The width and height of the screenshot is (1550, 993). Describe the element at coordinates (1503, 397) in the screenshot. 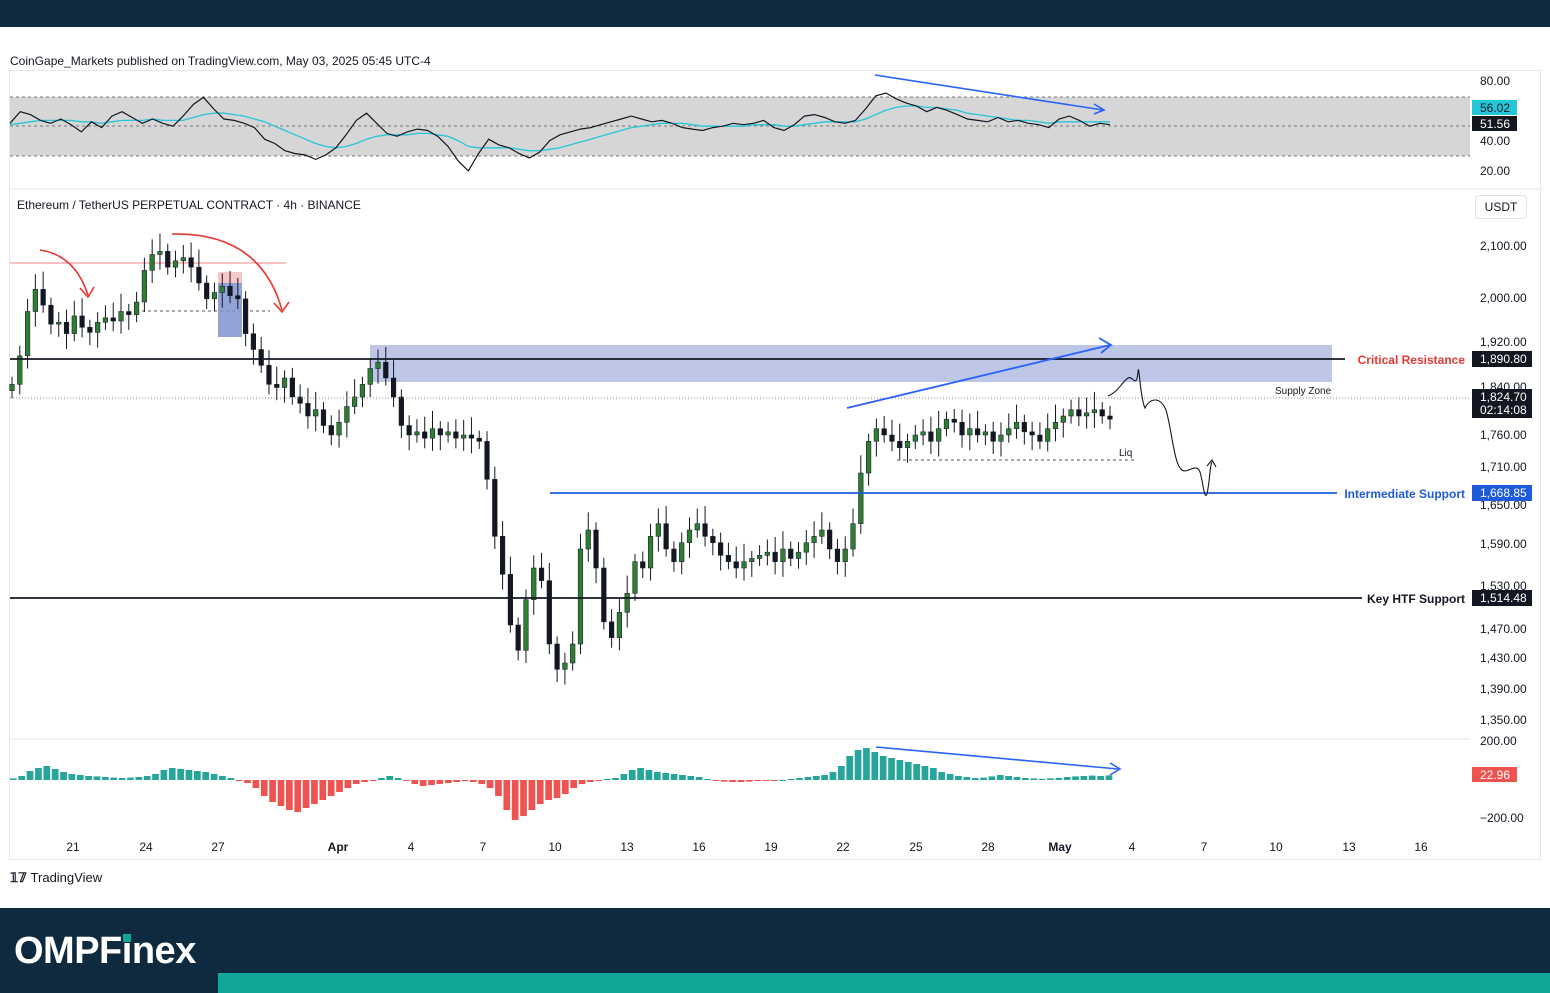

I see `current-price-value: 1,824.70` at that location.